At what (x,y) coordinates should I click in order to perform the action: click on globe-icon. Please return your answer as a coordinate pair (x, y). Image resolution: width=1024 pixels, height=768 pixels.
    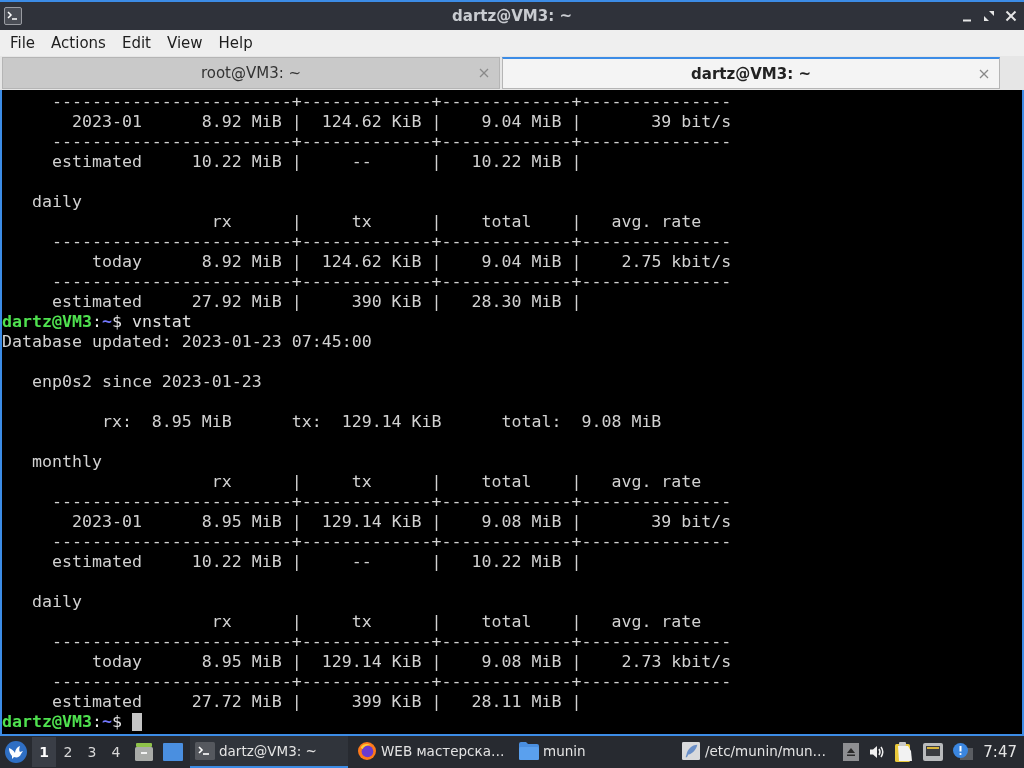
    Looking at the image, I should click on (367, 751).